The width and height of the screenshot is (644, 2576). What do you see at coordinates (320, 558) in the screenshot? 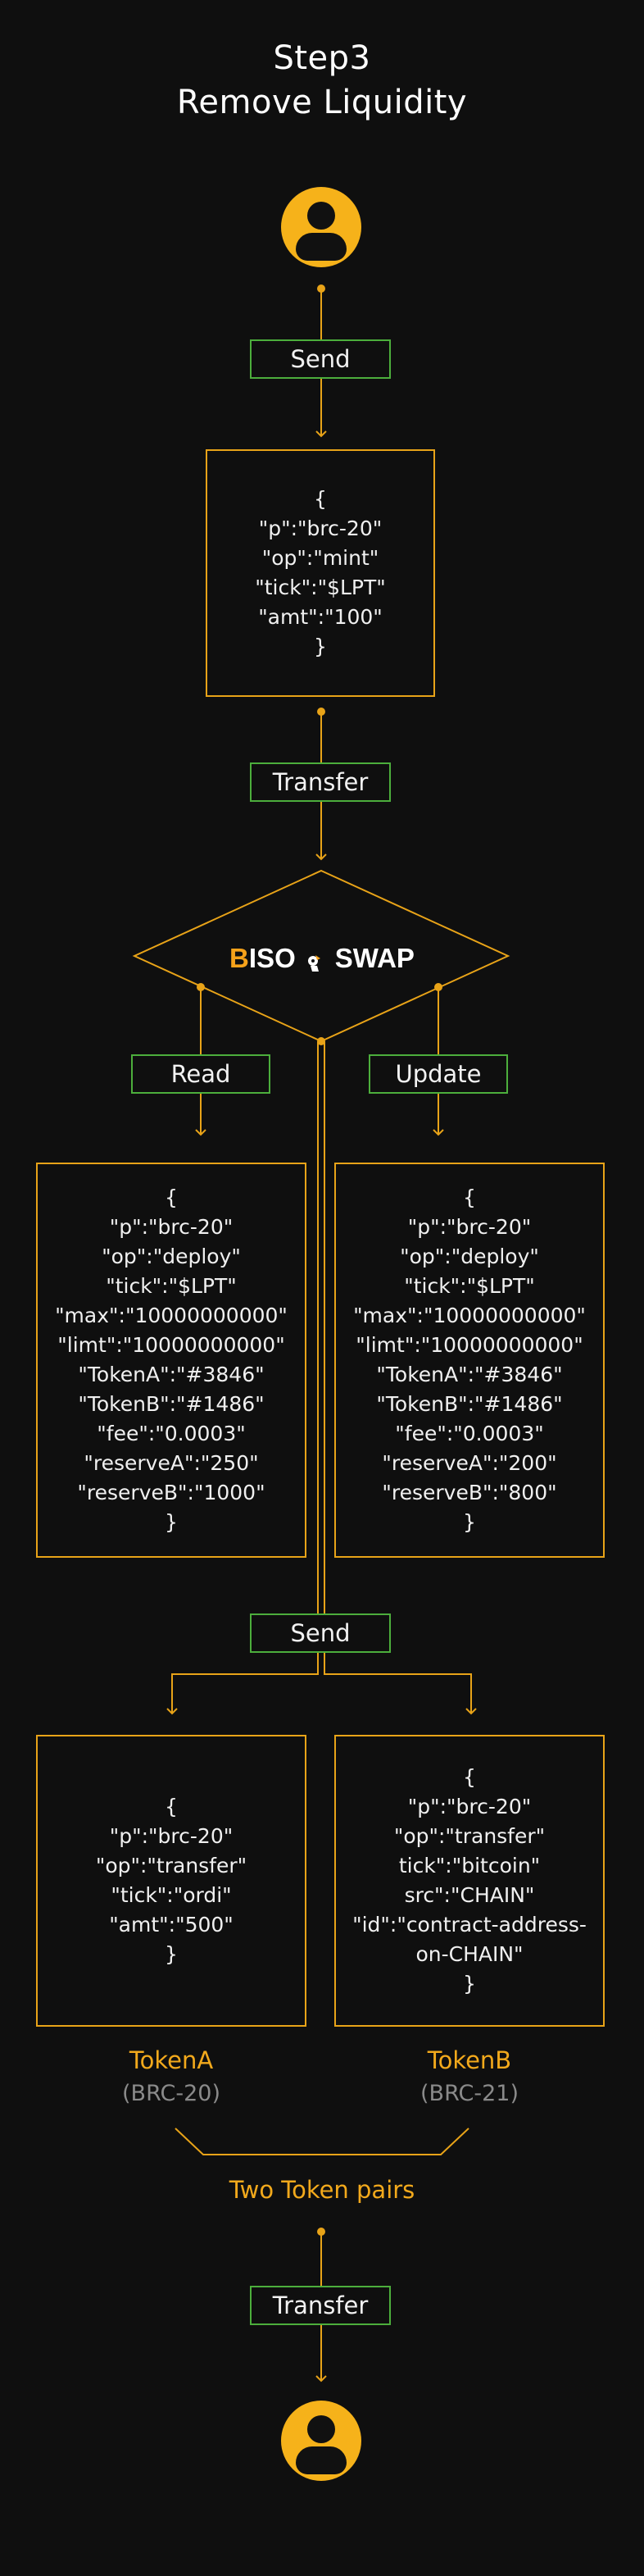
I see `code-line: "op":"mint"` at bounding box center [320, 558].